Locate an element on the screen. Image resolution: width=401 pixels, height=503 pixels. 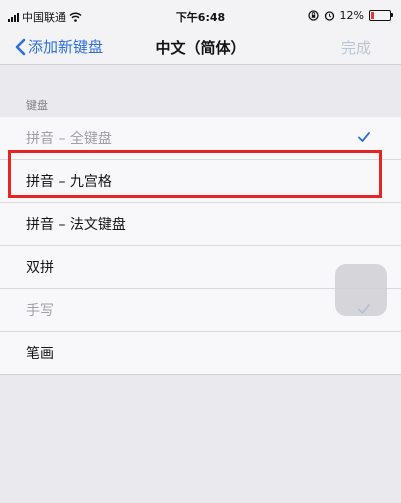
section-header-keyboards: 键盘 is located at coordinates (37, 105).